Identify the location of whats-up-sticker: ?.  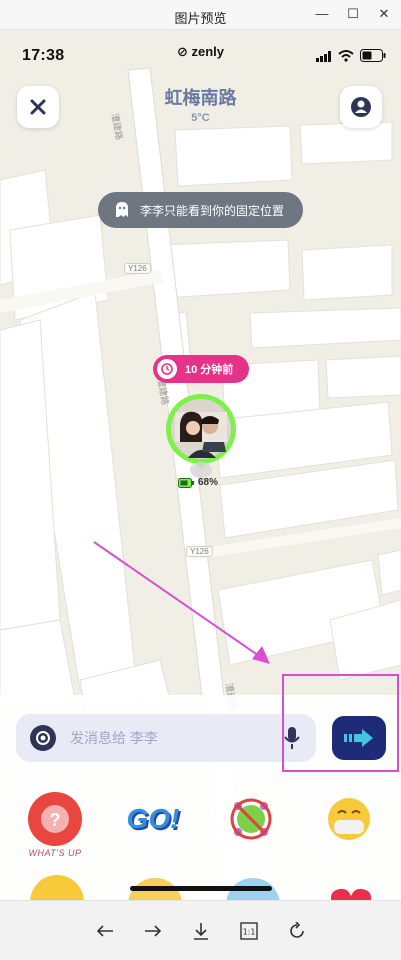
(55, 819).